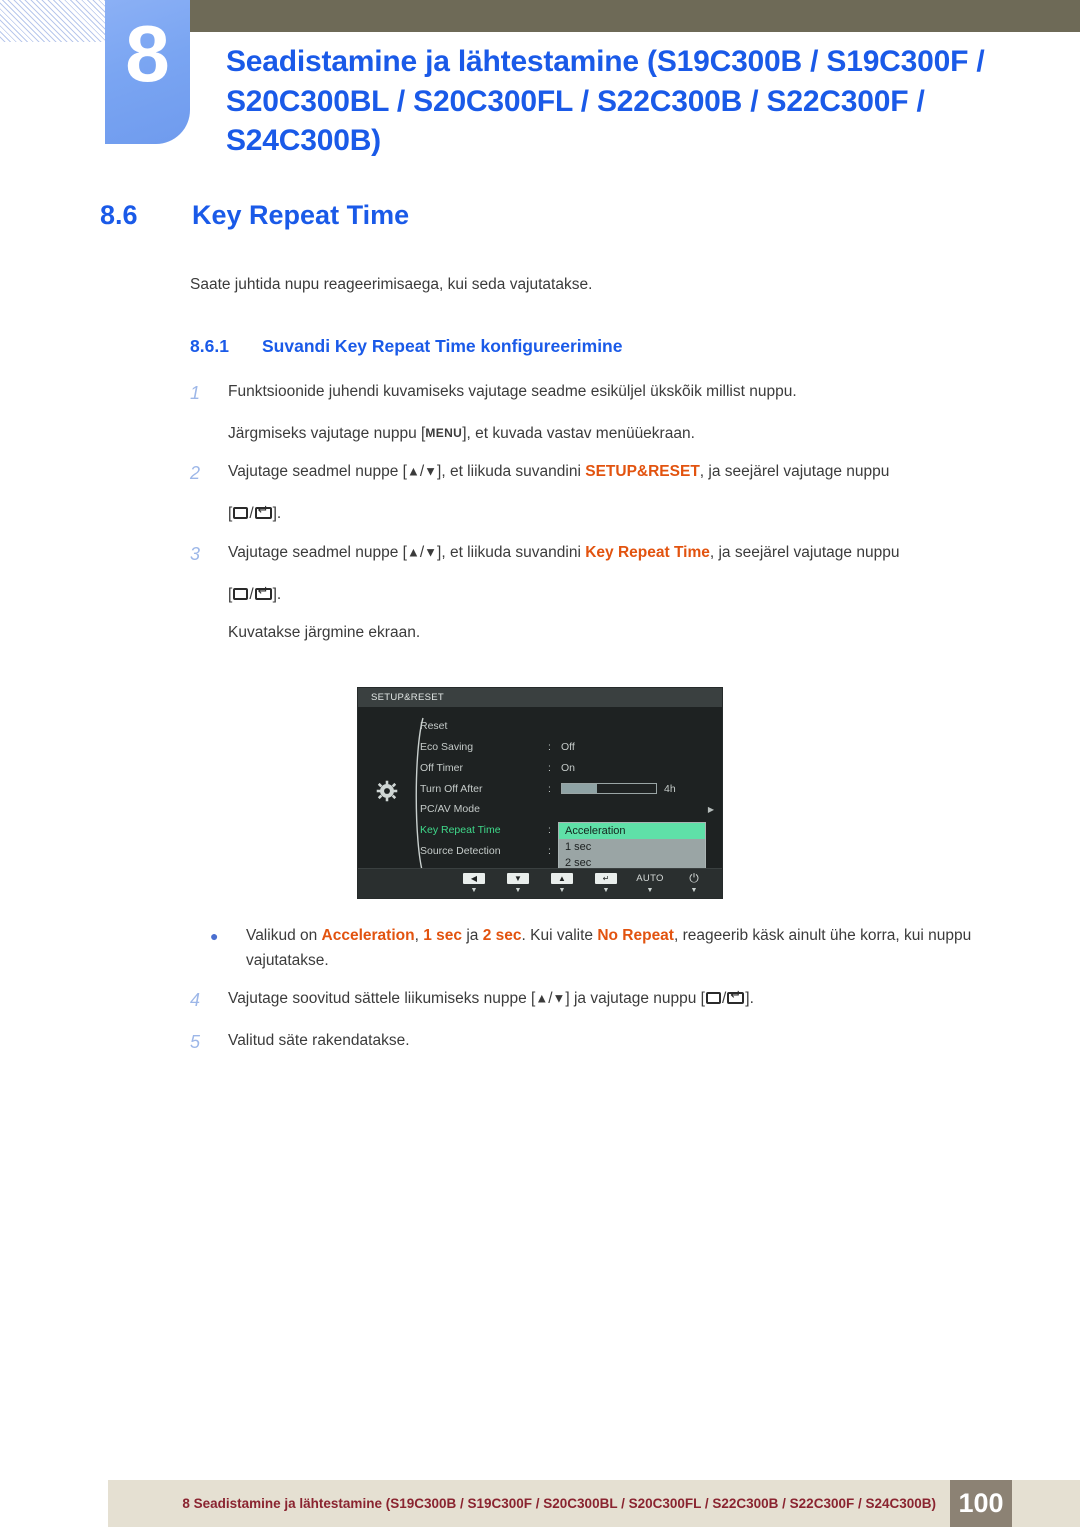  Describe the element at coordinates (635, 999) in the screenshot. I see `step4-mid: ] ja vajutage nuppu [` at that location.